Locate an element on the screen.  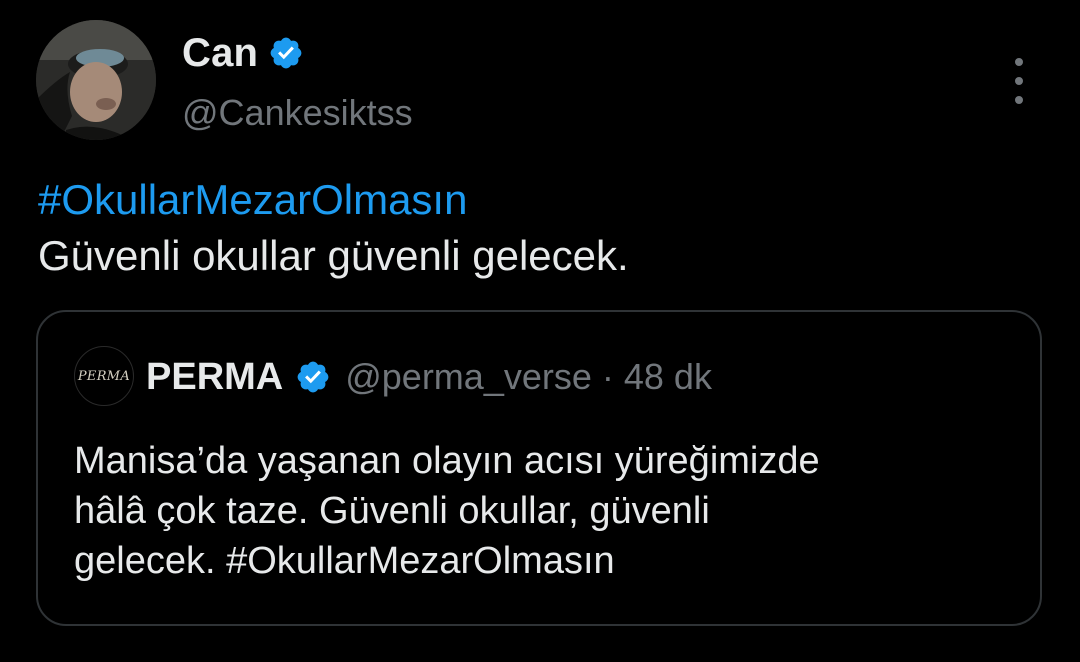
quoted-text-line: hâlâ çok taze. Güvenli okullar, güvenli is located at coordinates (392, 511).